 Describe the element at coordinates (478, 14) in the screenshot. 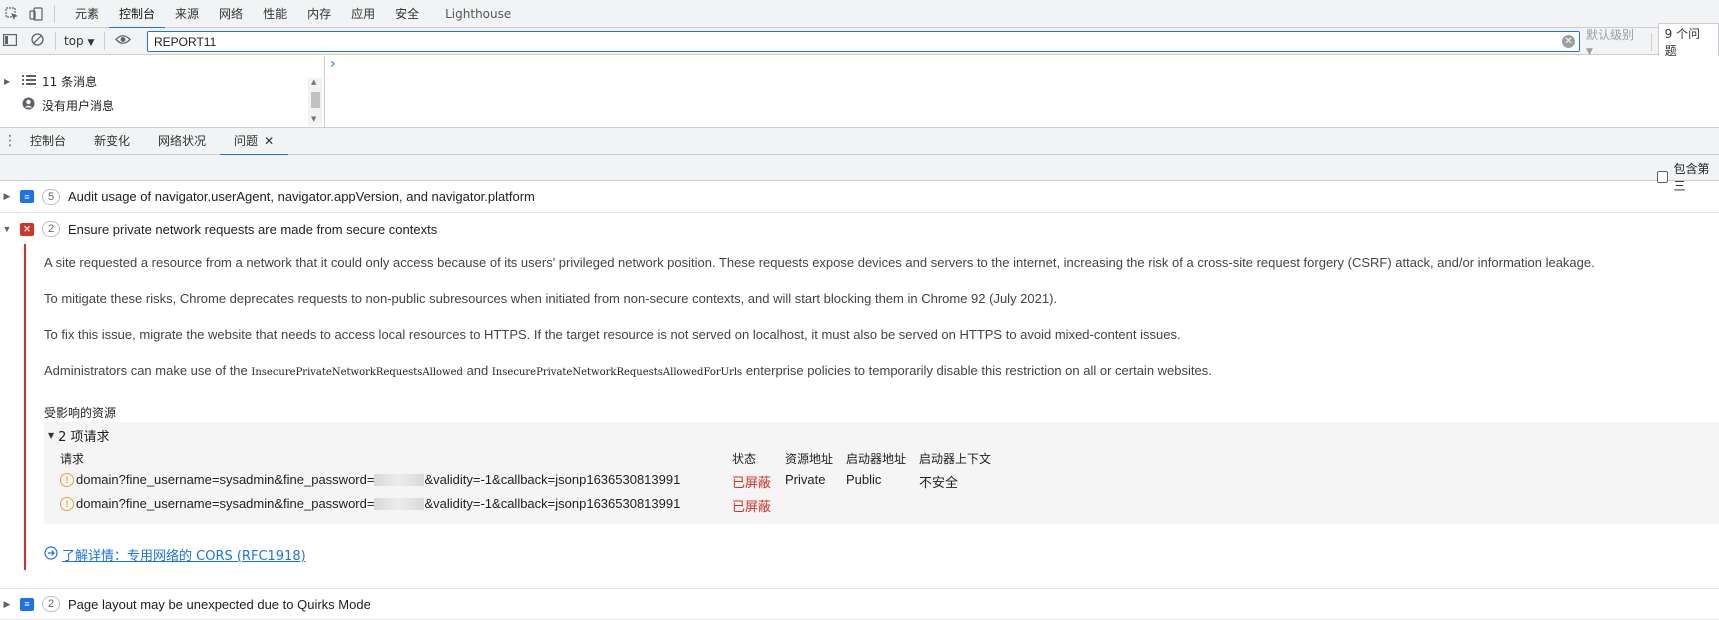

I see `tab-lighthouse: Lighthouse` at that location.